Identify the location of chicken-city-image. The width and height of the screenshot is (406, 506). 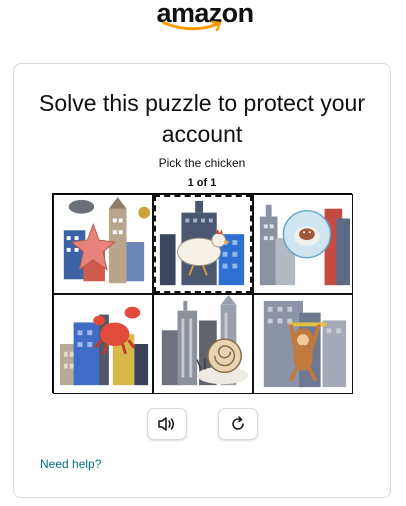
(202, 243).